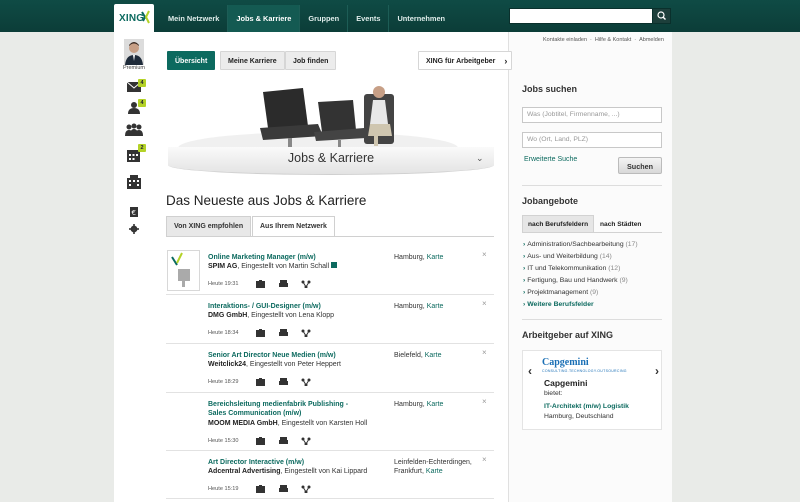 This screenshot has height=502, width=800. Describe the element at coordinates (592, 232) in the screenshot. I see `offer-tabs-divider` at that location.